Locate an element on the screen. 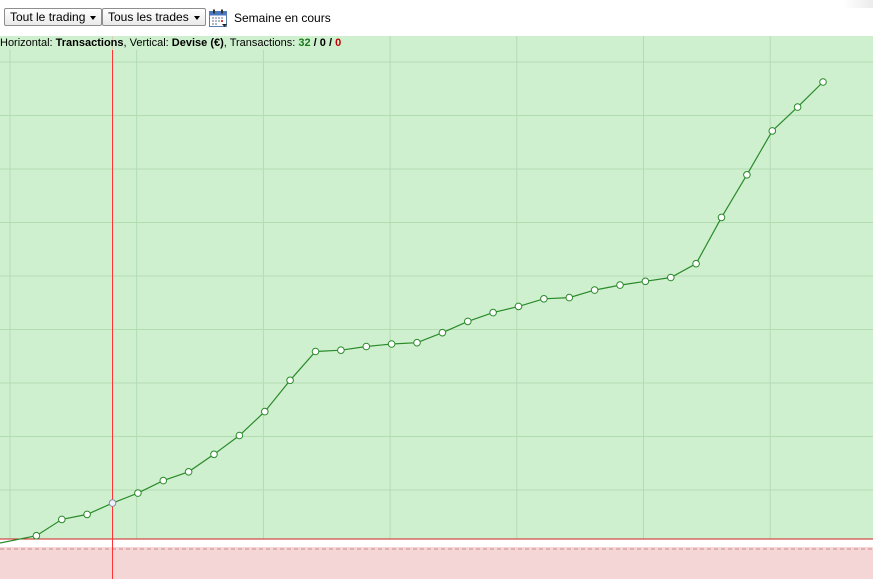 This screenshot has width=873, height=579. trades-filter-dropdown: Tous les trades is located at coordinates (154, 17).